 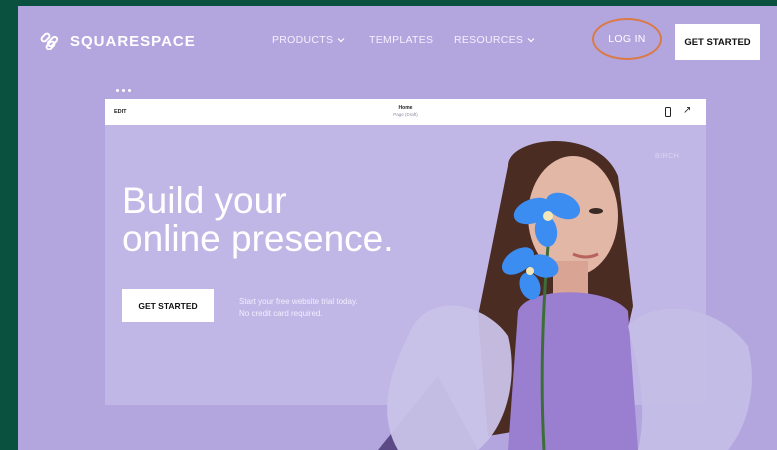 I want to click on nav-products-label: PRODUCTS, so click(x=303, y=40).